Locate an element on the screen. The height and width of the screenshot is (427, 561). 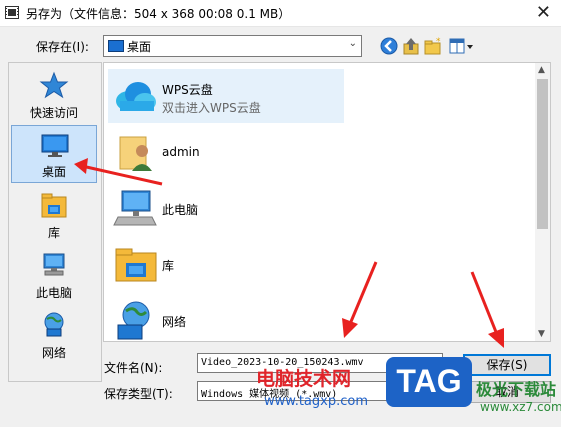
cloud-icon is located at coordinates (136, 96).